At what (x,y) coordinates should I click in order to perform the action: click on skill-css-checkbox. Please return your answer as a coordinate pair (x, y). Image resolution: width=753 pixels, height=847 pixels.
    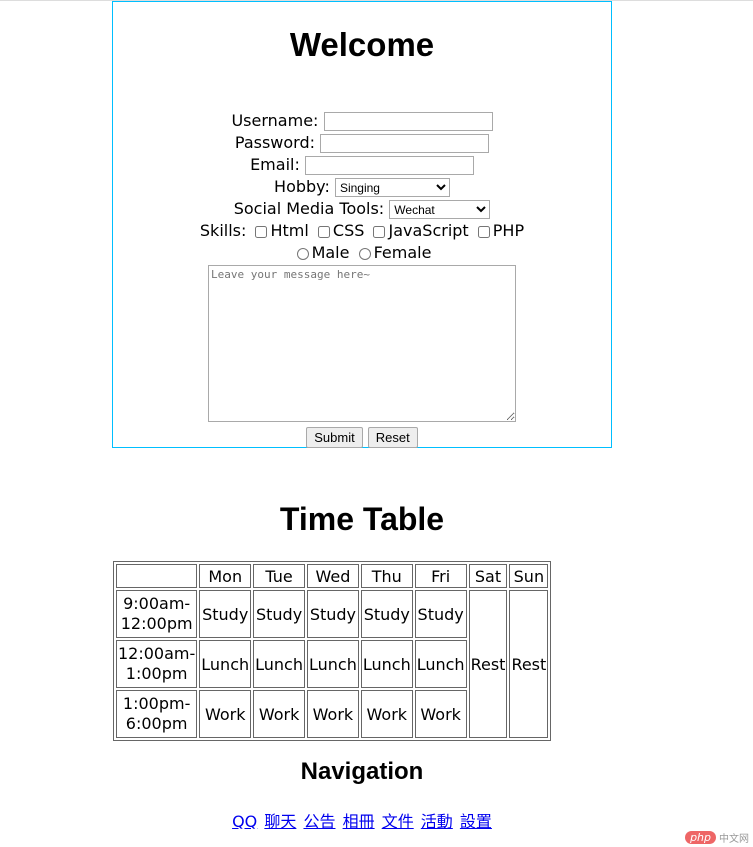
    Looking at the image, I should click on (323, 231).